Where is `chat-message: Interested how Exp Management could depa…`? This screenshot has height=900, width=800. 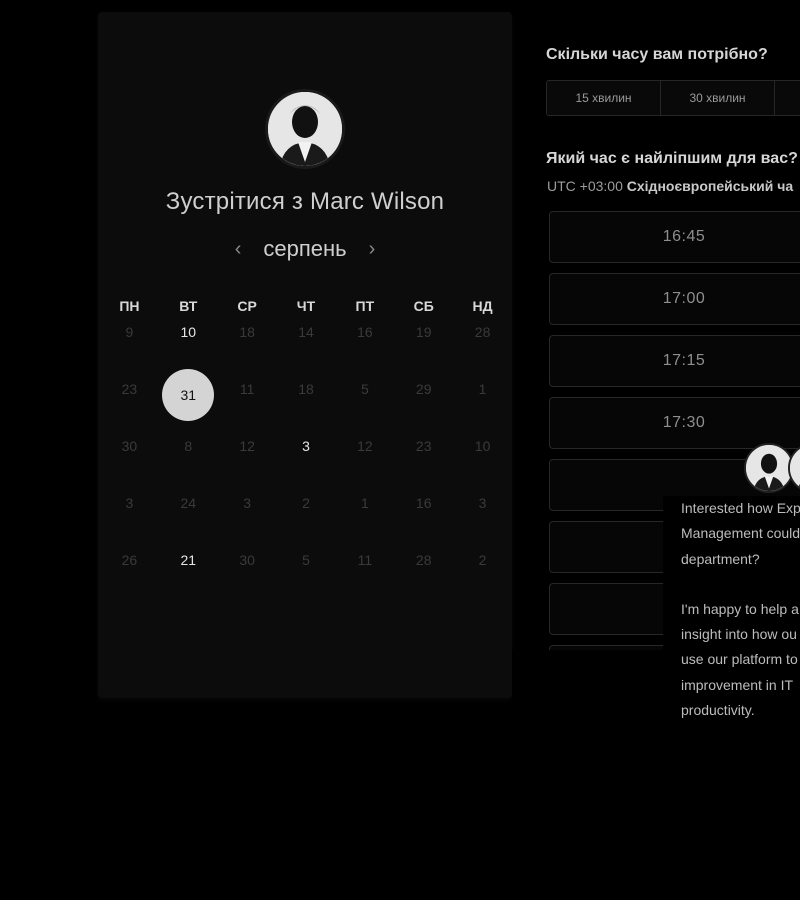
chat-message: Interested how Exp Management could depa… is located at coordinates (731, 616).